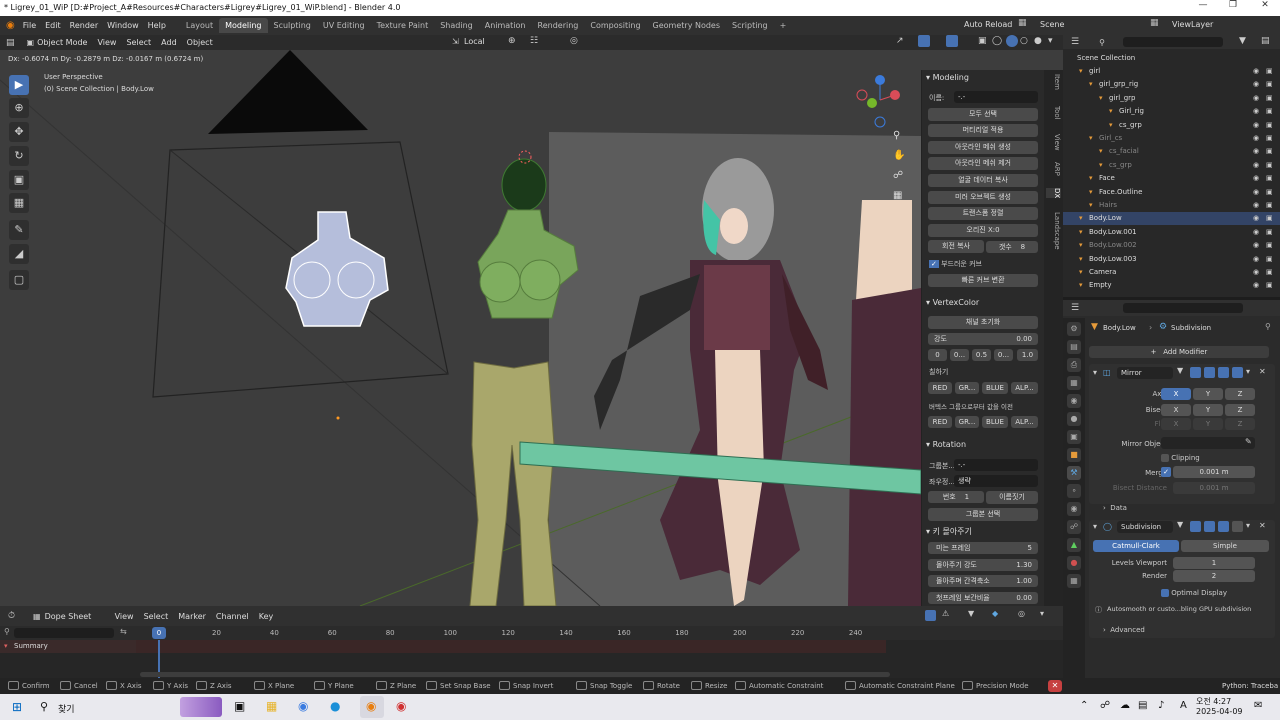 This screenshot has width=1280, height=720. Describe the element at coordinates (983, 114) in the screenshot. I see `select-all-button: 모두 선택` at that location.